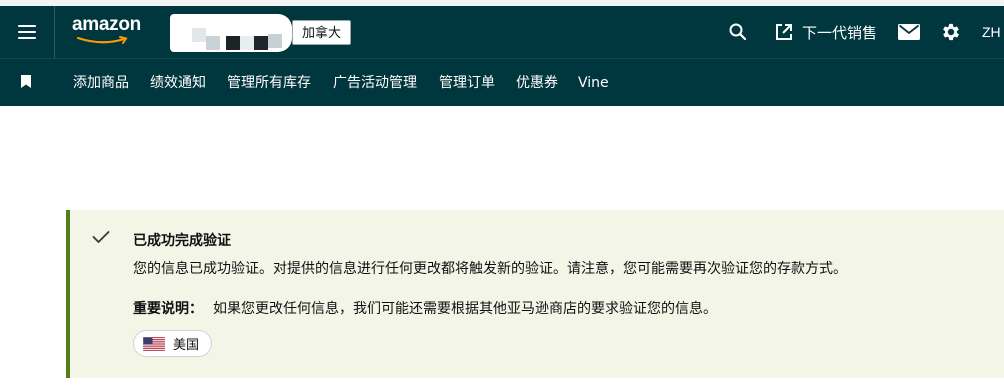 This screenshot has height=388, width=1004. Describe the element at coordinates (231, 33) in the screenshot. I see `account-name-redacted` at that location.